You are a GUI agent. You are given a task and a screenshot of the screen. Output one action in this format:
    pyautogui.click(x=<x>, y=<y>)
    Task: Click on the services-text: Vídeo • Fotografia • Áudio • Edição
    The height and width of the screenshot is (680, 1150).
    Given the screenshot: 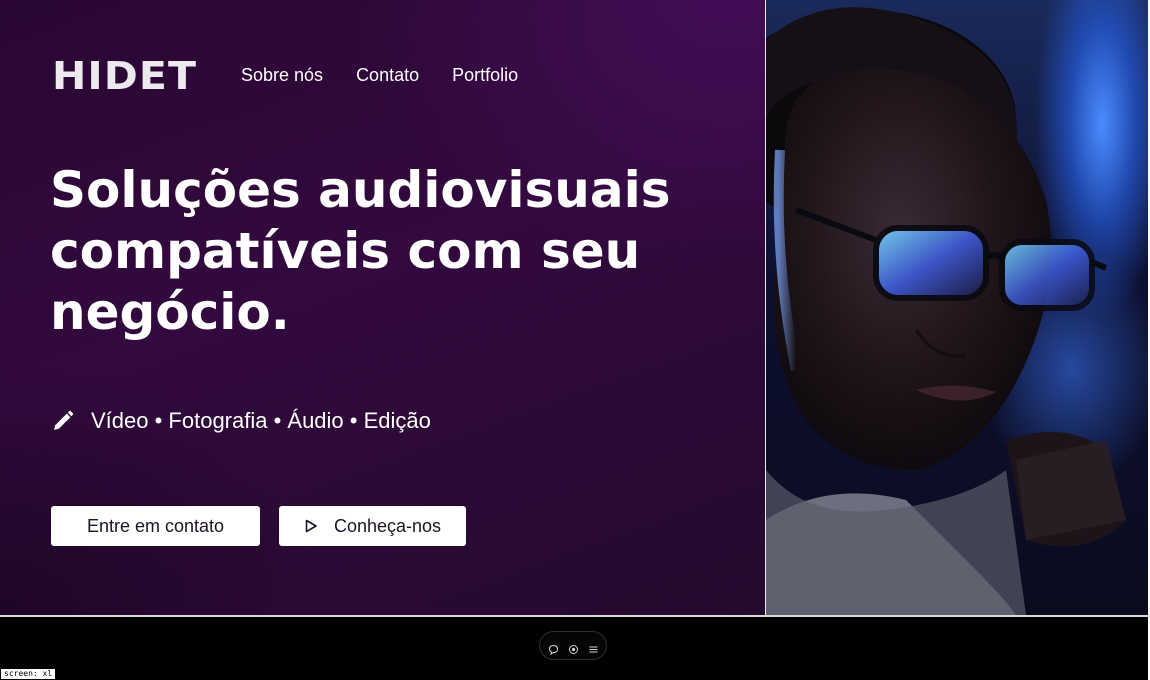 What is the action you would take?
    pyautogui.click(x=261, y=420)
    